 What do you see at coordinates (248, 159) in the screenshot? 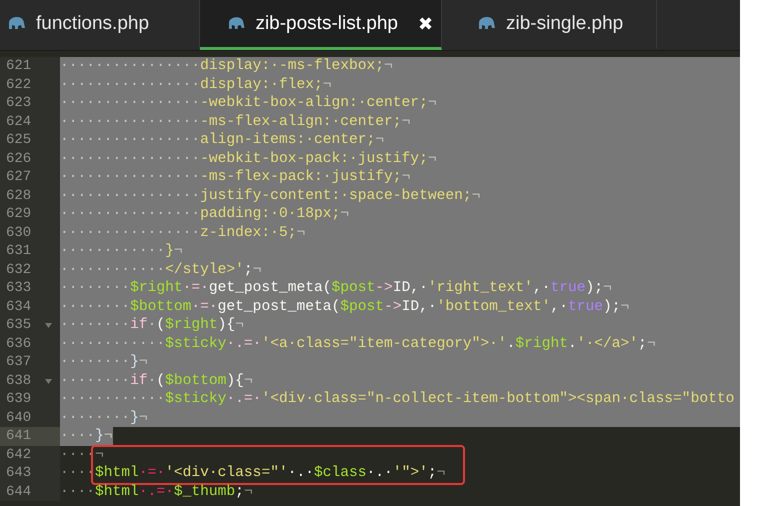
I see `code-line: ················-webkit-box-pack:·justify;¬` at bounding box center [248, 159].